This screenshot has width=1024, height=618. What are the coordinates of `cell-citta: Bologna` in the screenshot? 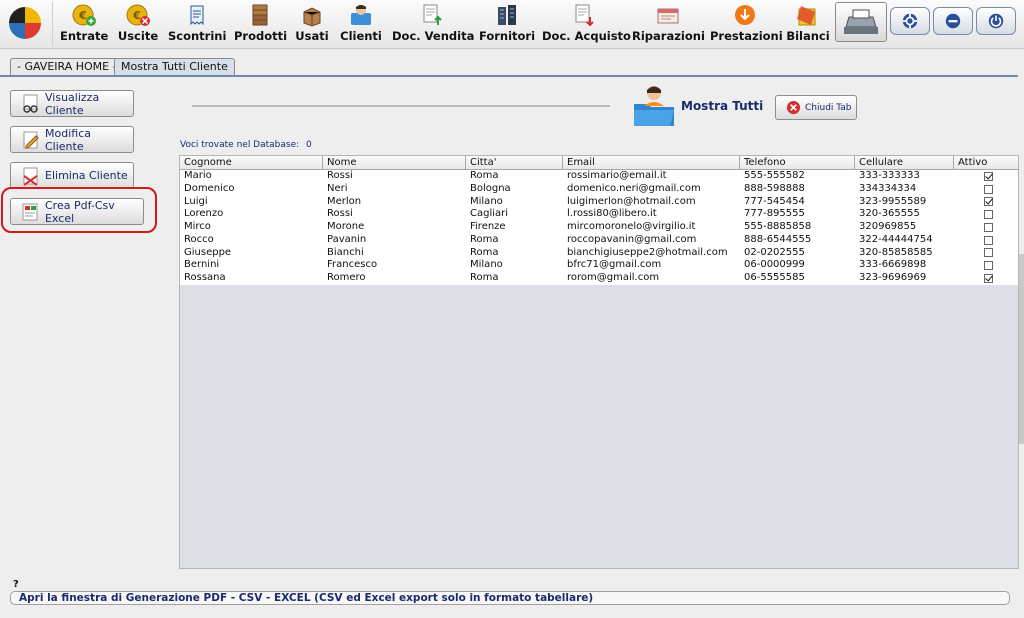 It's located at (490, 188).